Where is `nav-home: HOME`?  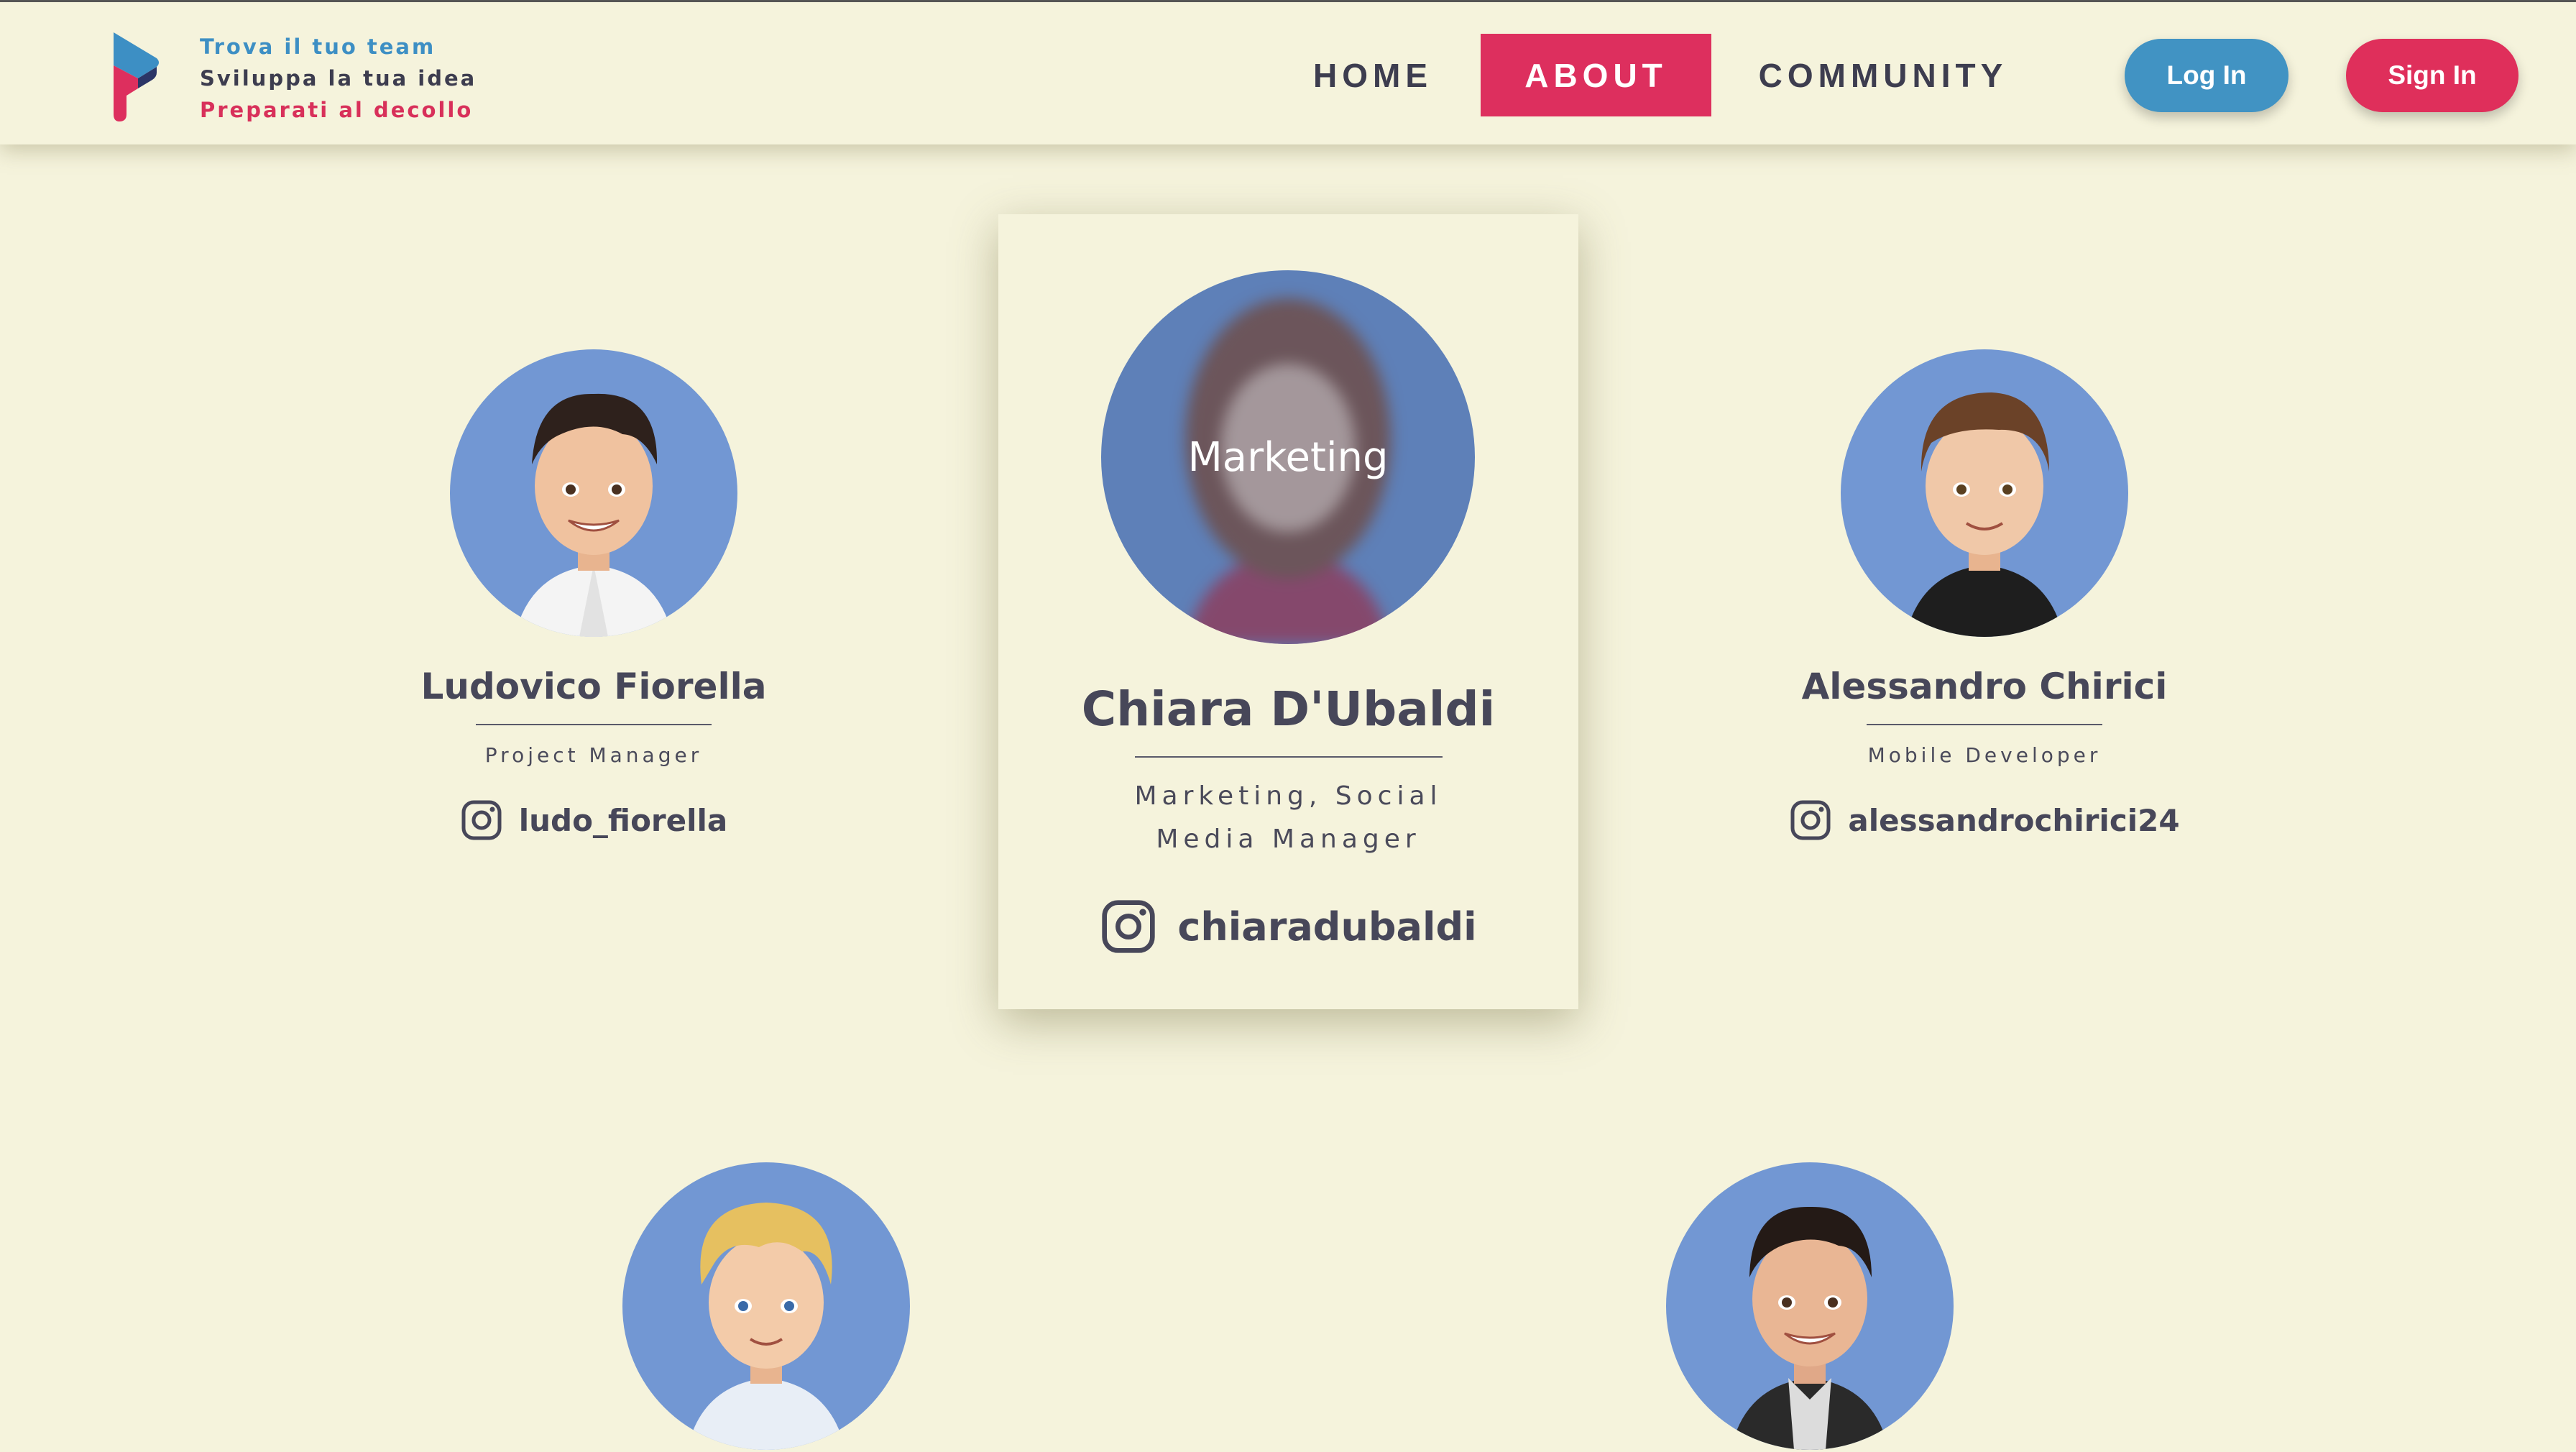
nav-home: HOME is located at coordinates (1373, 75).